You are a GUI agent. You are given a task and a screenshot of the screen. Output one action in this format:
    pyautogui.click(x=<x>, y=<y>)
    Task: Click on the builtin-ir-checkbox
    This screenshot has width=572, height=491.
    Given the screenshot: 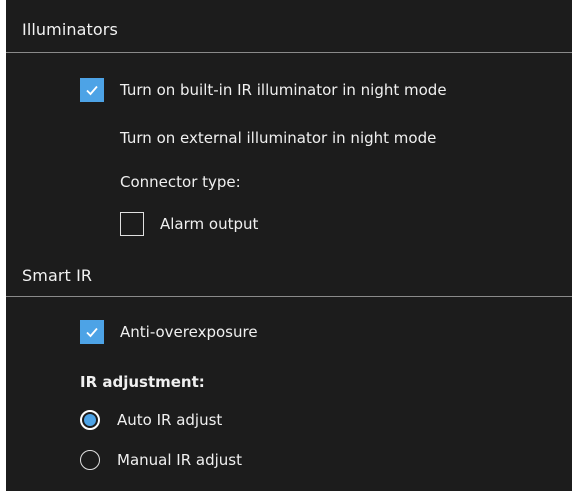 What is the action you would take?
    pyautogui.click(x=92, y=90)
    